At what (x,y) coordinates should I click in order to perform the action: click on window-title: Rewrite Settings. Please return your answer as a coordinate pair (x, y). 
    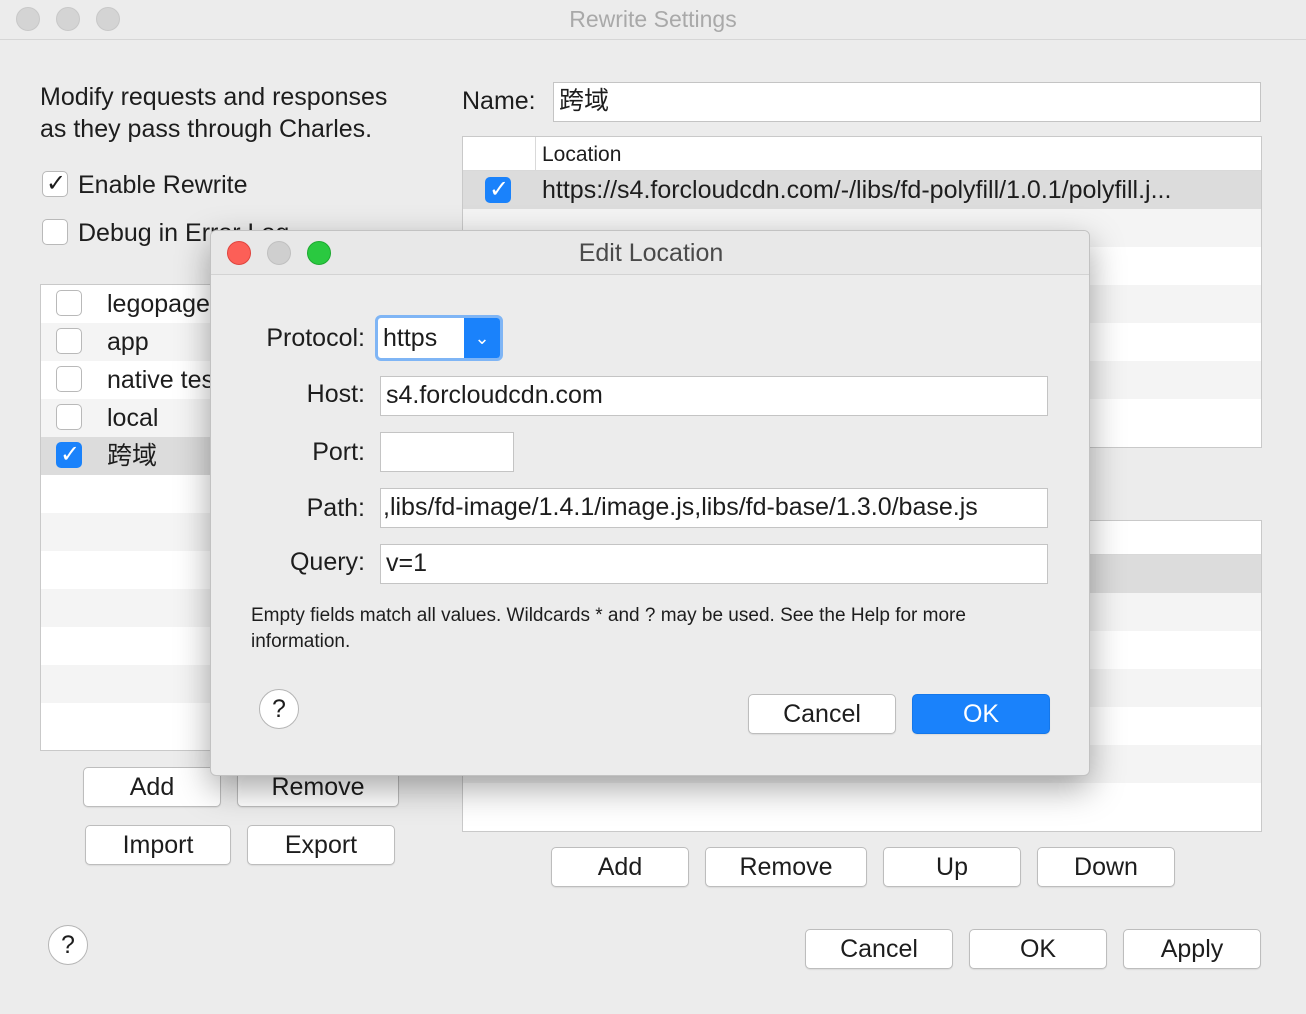
    Looking at the image, I should click on (653, 19).